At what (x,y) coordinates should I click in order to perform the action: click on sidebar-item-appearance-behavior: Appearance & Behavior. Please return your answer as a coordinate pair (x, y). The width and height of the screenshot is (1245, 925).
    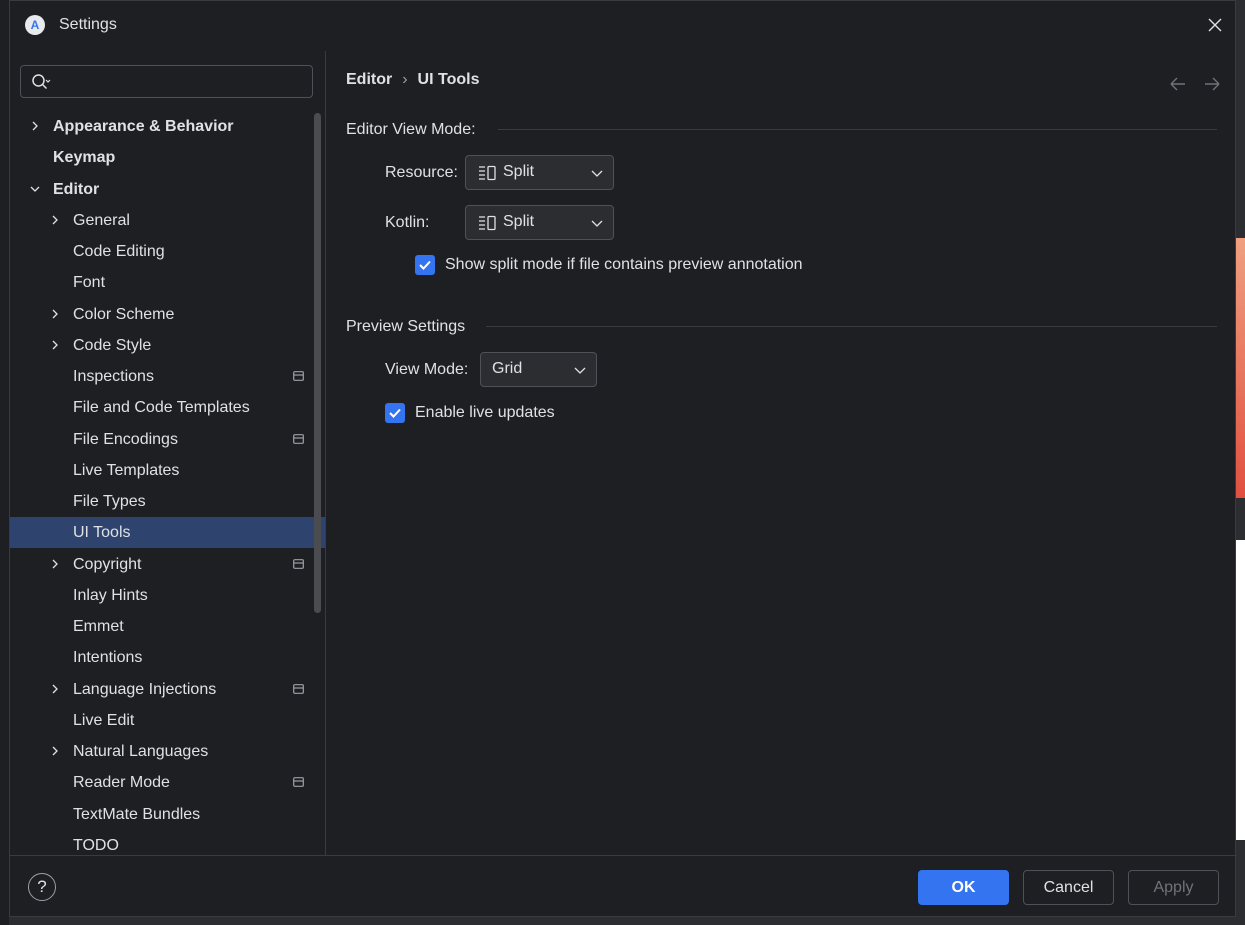
    Looking at the image, I should click on (167, 126).